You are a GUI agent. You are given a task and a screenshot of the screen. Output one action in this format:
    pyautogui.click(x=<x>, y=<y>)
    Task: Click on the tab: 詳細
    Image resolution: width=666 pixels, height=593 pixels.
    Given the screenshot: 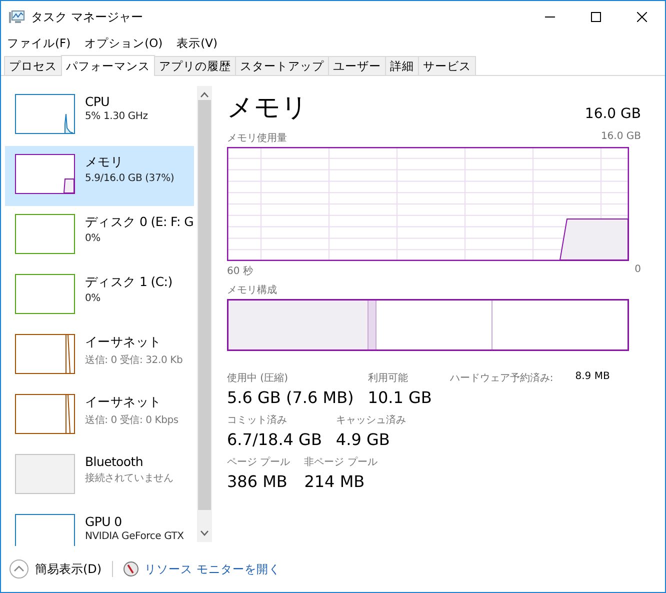 What is the action you would take?
    pyautogui.click(x=402, y=65)
    